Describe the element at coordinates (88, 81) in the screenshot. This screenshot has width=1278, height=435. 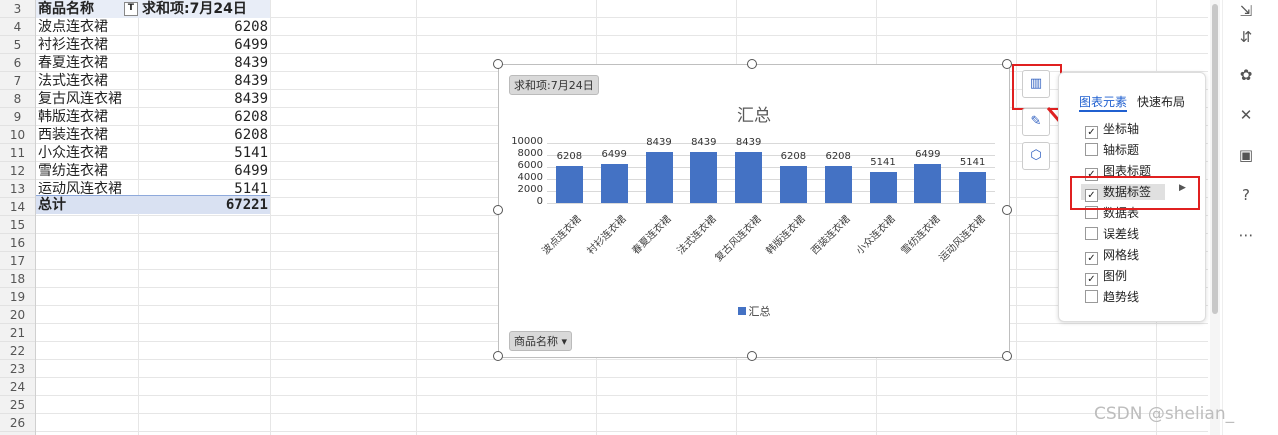
I see `pivot-item-name: 法式连衣裙` at that location.